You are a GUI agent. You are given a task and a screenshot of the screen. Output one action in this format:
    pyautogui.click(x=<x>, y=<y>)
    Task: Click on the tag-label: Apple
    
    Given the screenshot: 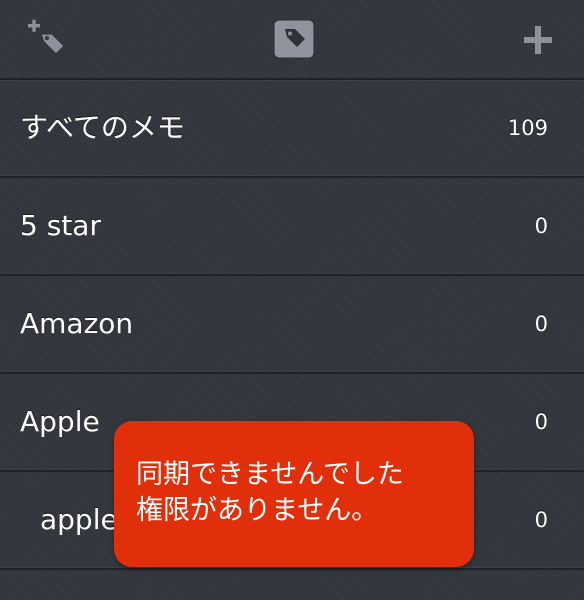 What is the action you would take?
    pyautogui.click(x=60, y=421)
    